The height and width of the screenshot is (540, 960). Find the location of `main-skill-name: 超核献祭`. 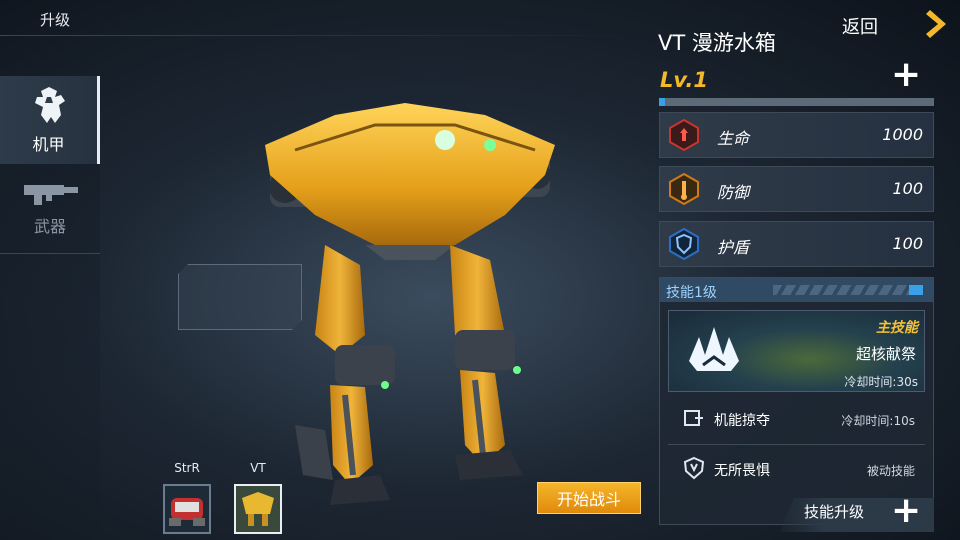

main-skill-name: 超核献祭 is located at coordinates (885, 354).